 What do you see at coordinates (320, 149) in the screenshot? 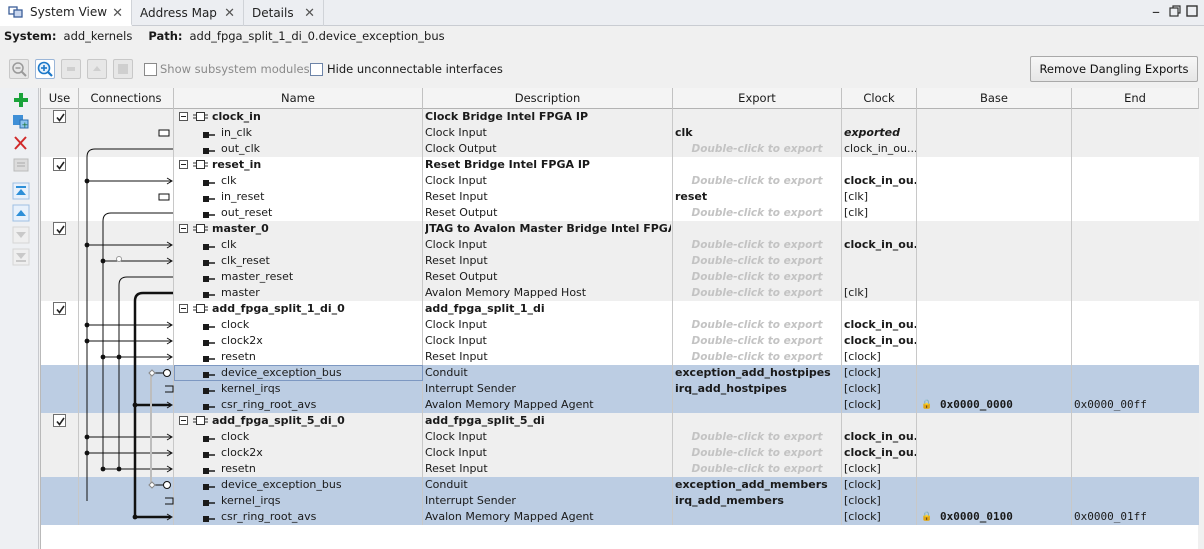
I see `interface-name: out_clk` at bounding box center [320, 149].